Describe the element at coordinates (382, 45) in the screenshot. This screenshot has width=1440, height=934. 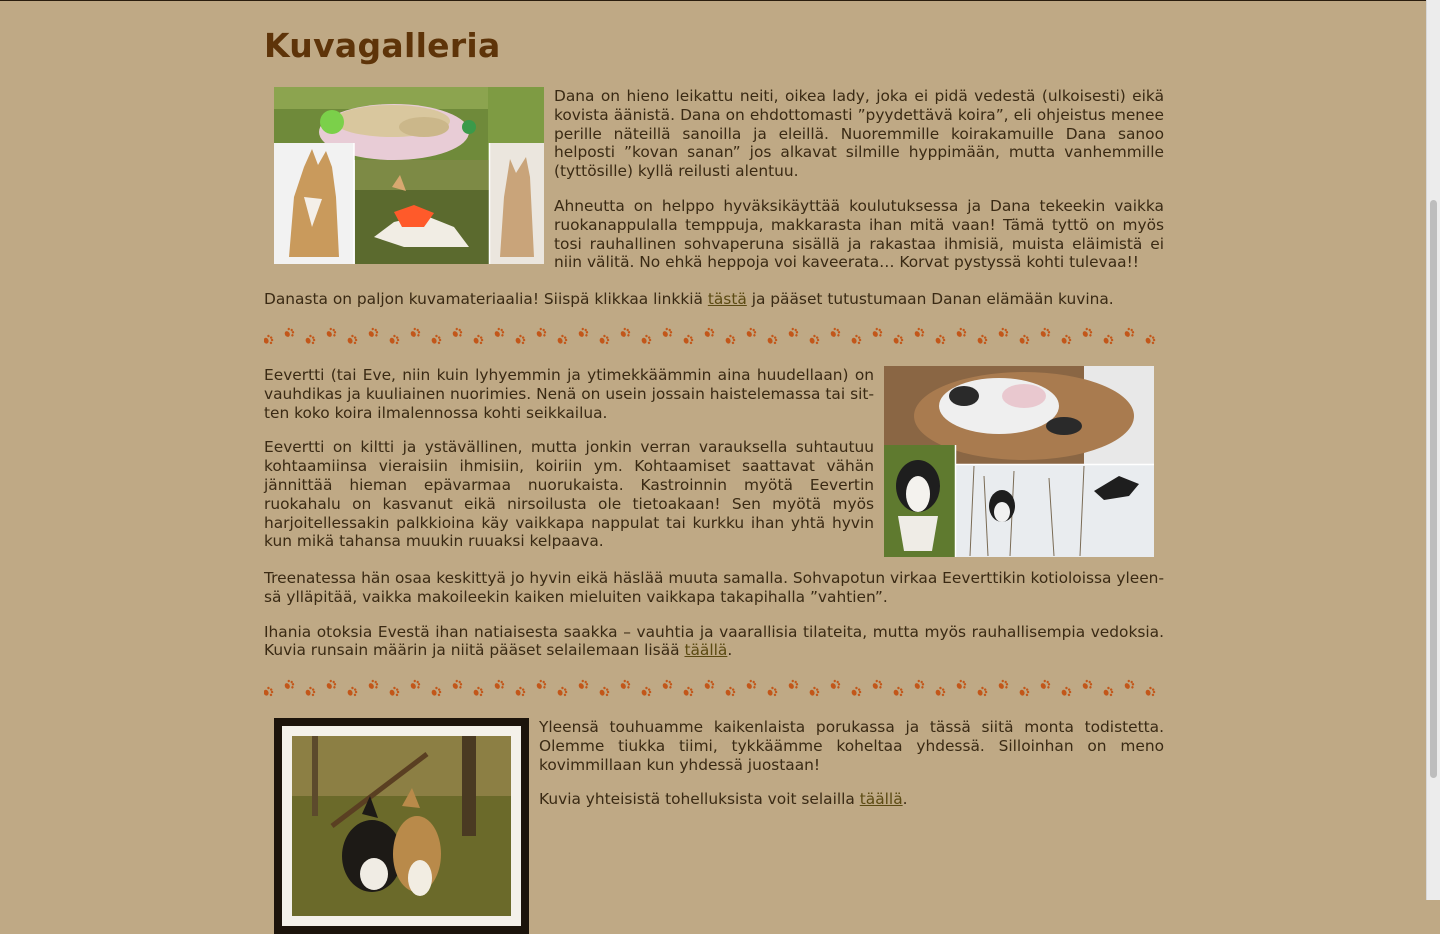
I see `page-title: Kuvagalleria` at that location.